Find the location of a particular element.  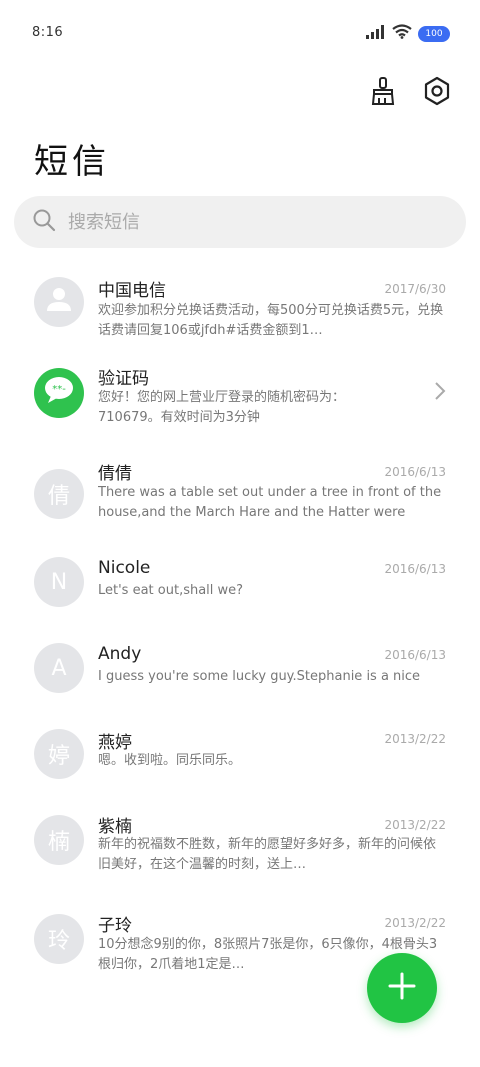

avatar: A is located at coordinates (59, 668).